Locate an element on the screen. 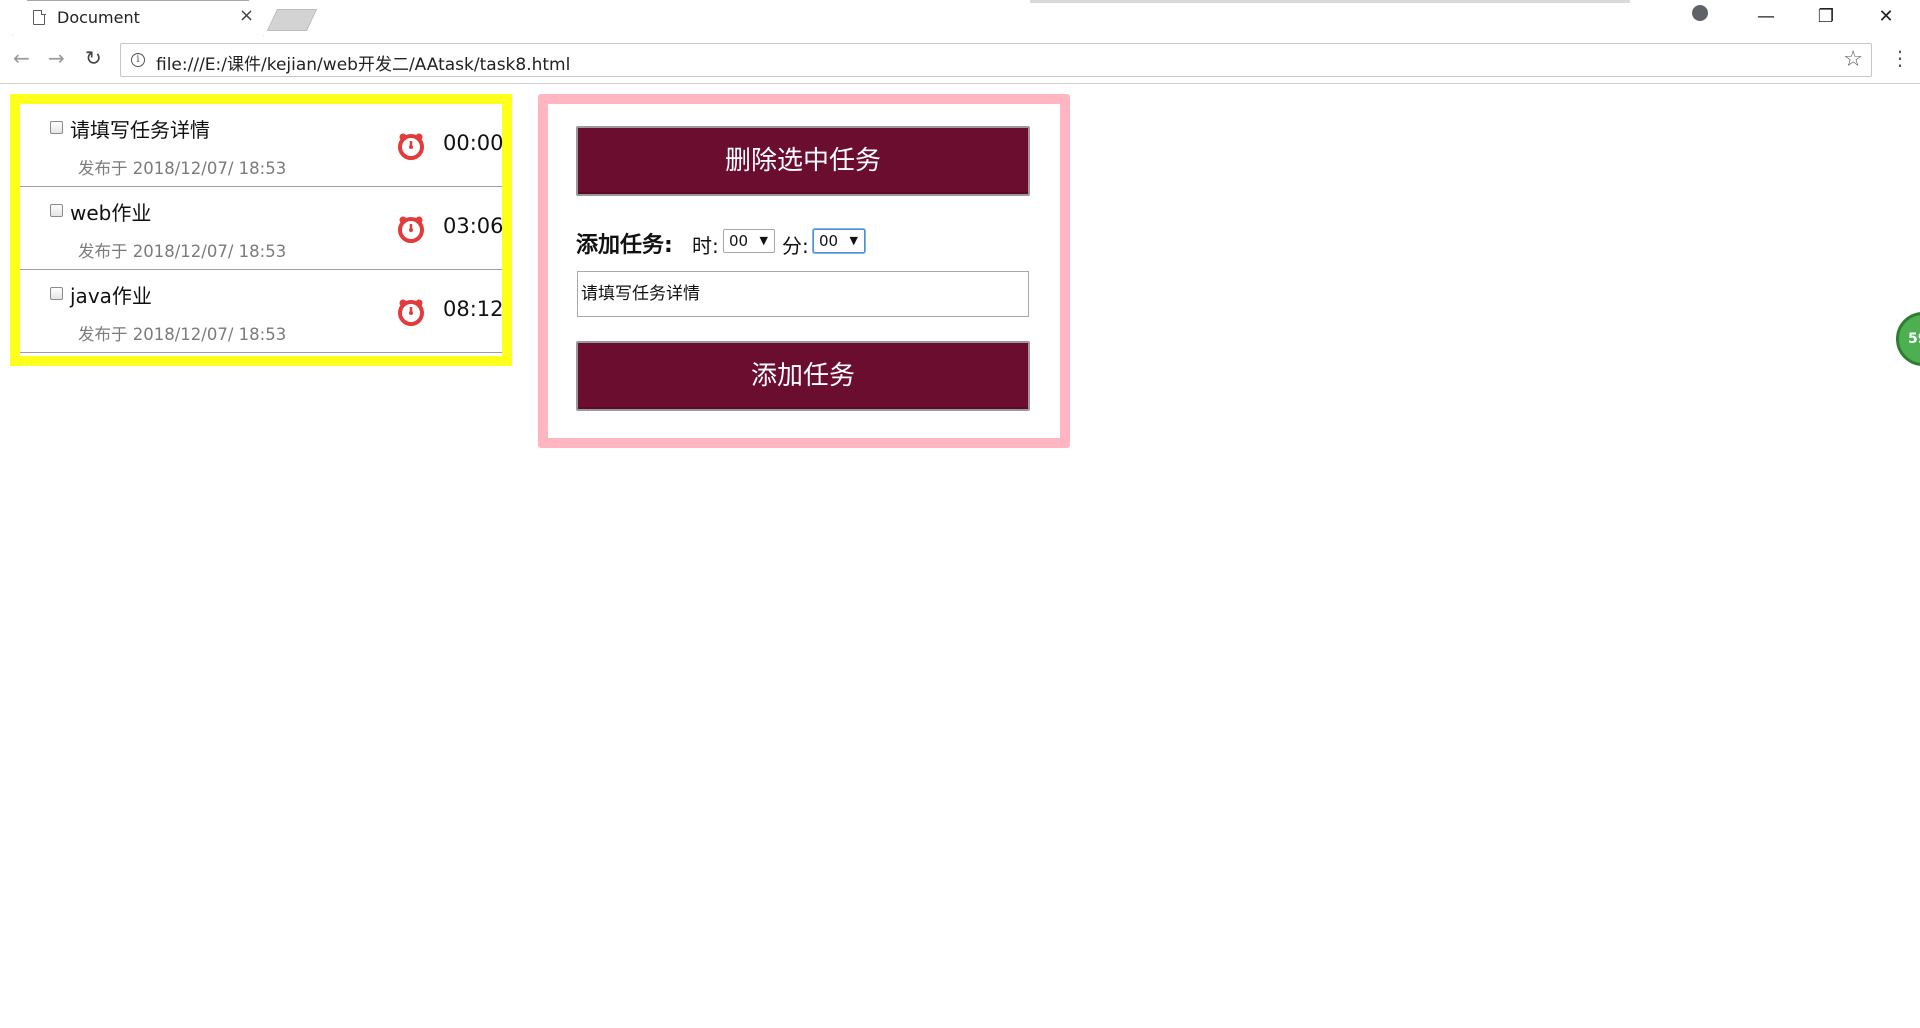  forward-icon: → is located at coordinates (56, 58).